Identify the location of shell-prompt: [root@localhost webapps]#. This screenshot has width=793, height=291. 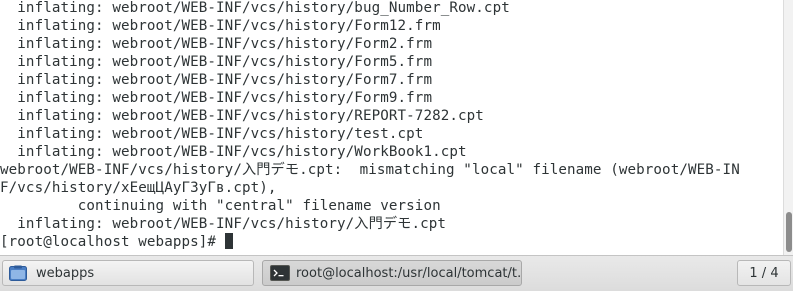
(112, 242).